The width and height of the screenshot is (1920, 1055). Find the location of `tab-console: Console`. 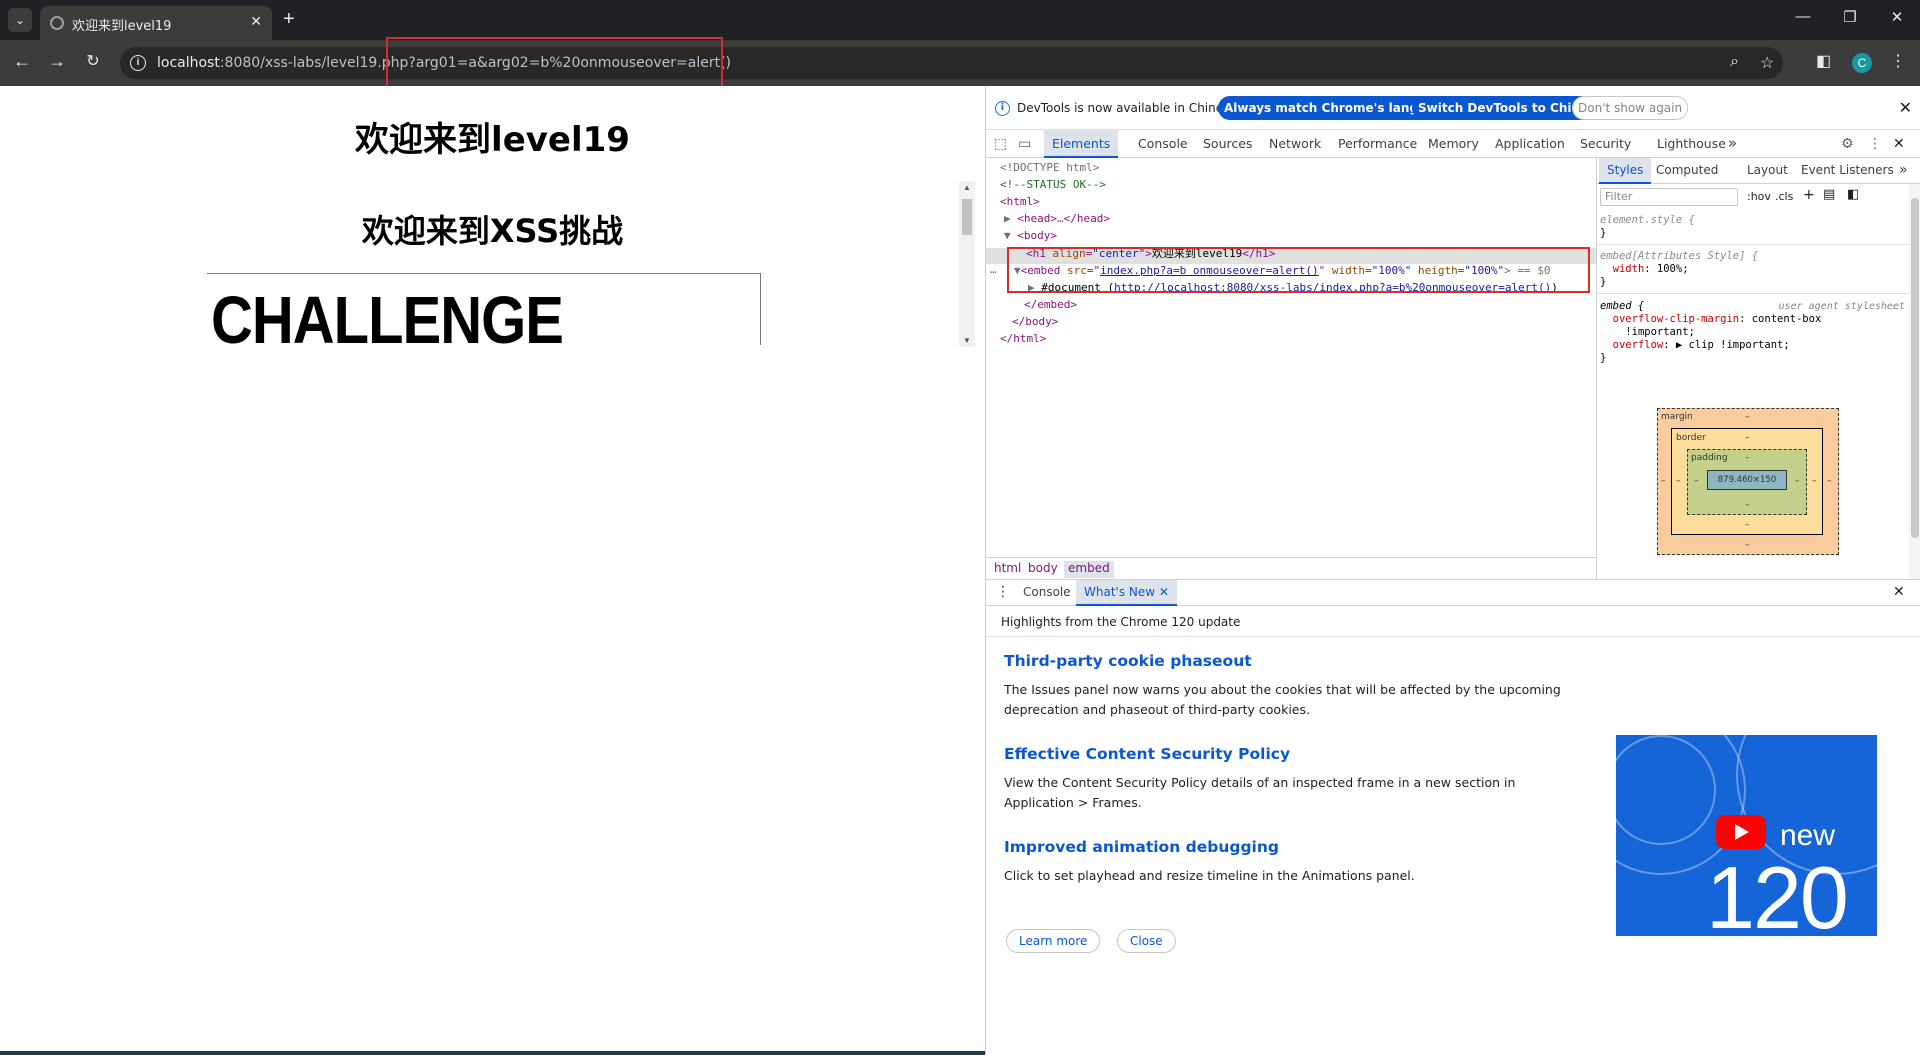

tab-console: Console is located at coordinates (1163, 144).